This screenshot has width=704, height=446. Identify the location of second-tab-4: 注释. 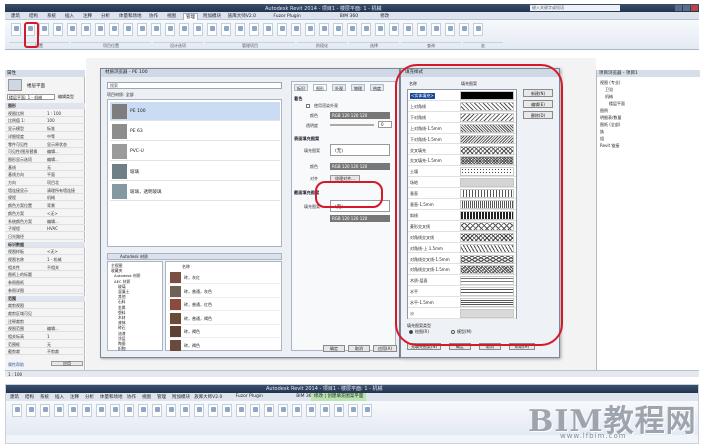
(74, 397).